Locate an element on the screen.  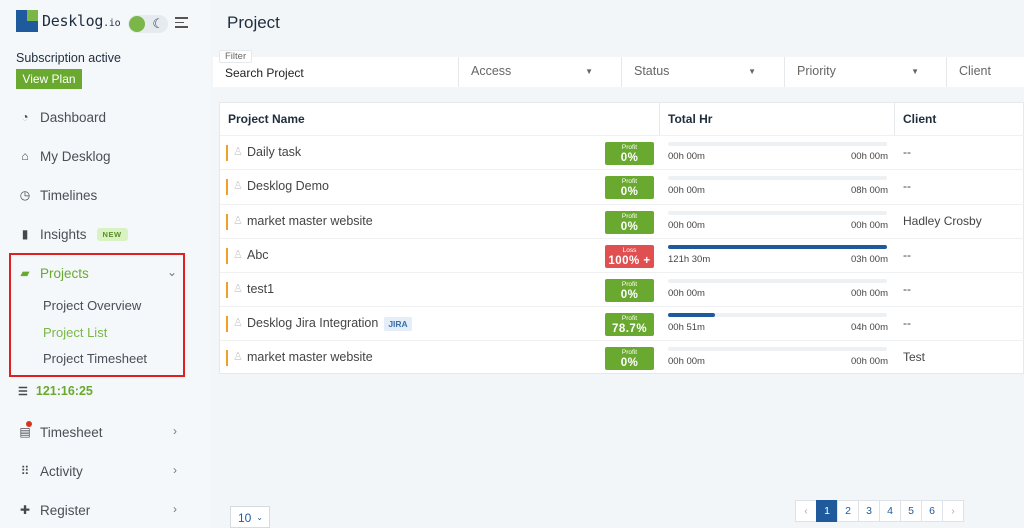
sidebar-item-label: Insights is located at coordinates (63, 234).